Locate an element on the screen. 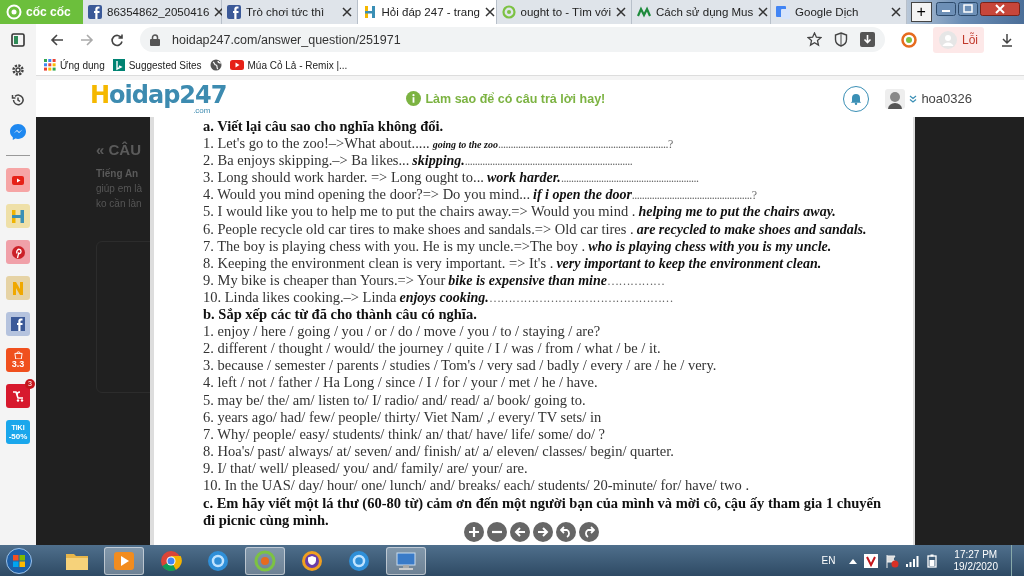  profile-button: Lỗi is located at coordinates (958, 39).